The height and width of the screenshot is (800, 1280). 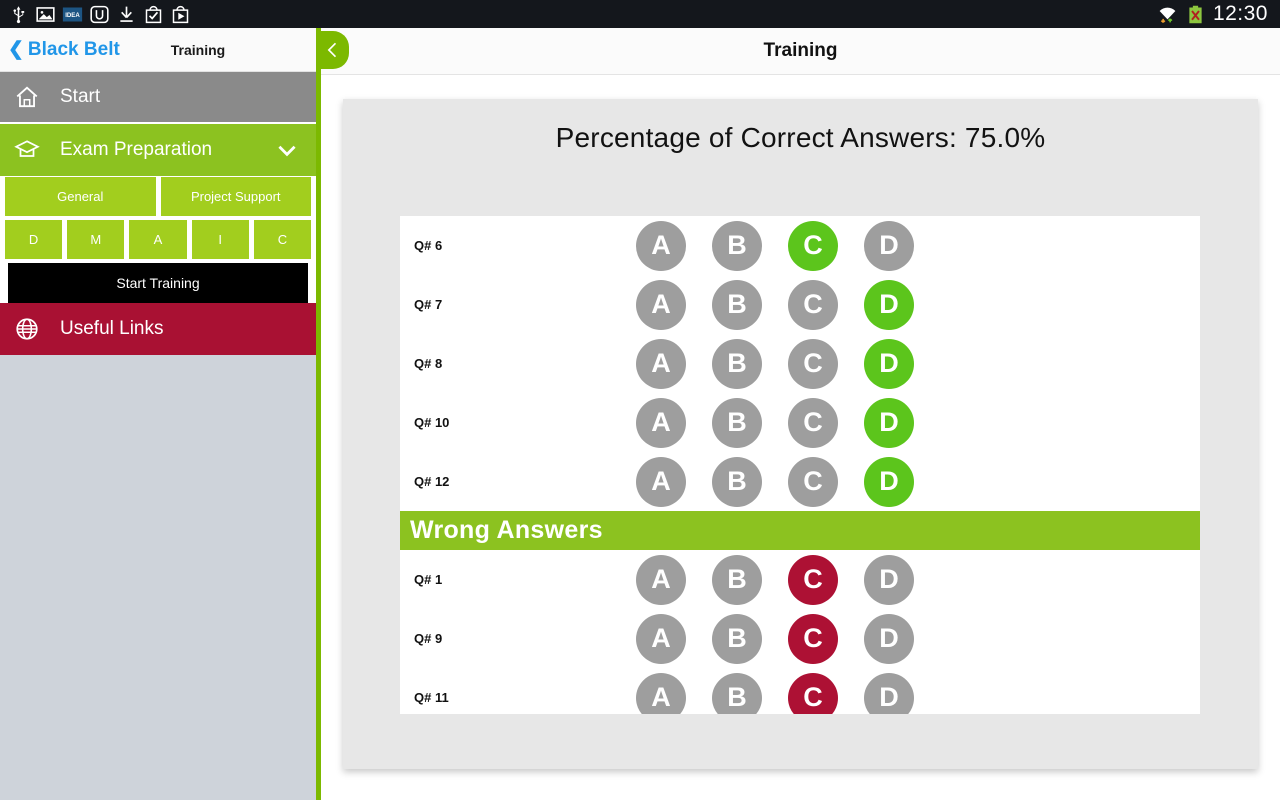 I want to click on back-label: Black Belt, so click(x=73, y=49).